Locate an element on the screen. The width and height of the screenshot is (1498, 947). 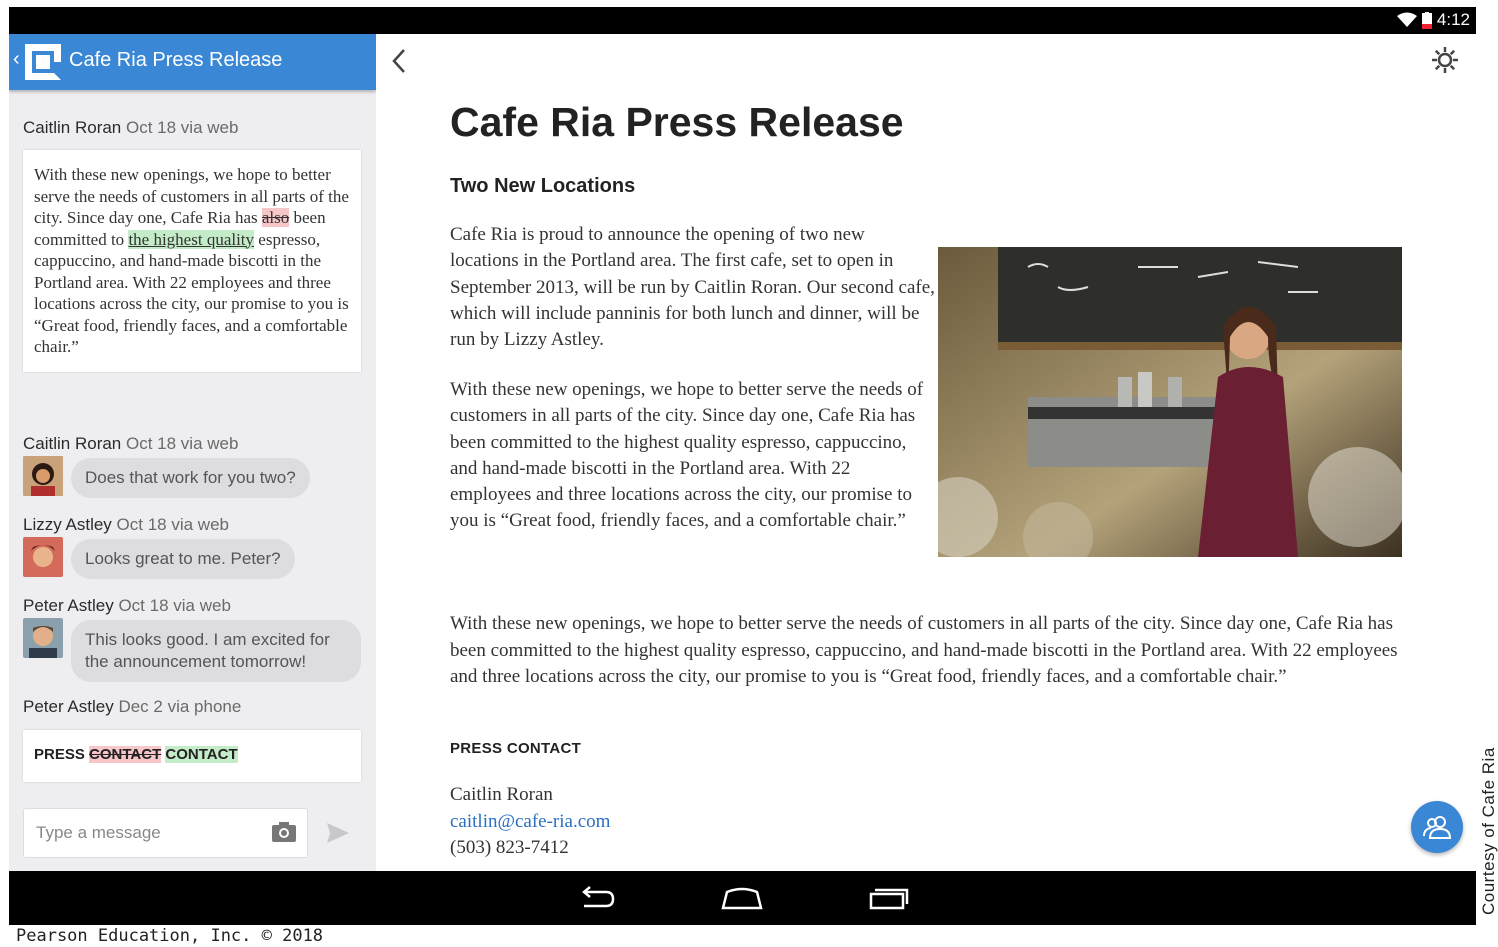
collaborators-button is located at coordinates (1437, 827).